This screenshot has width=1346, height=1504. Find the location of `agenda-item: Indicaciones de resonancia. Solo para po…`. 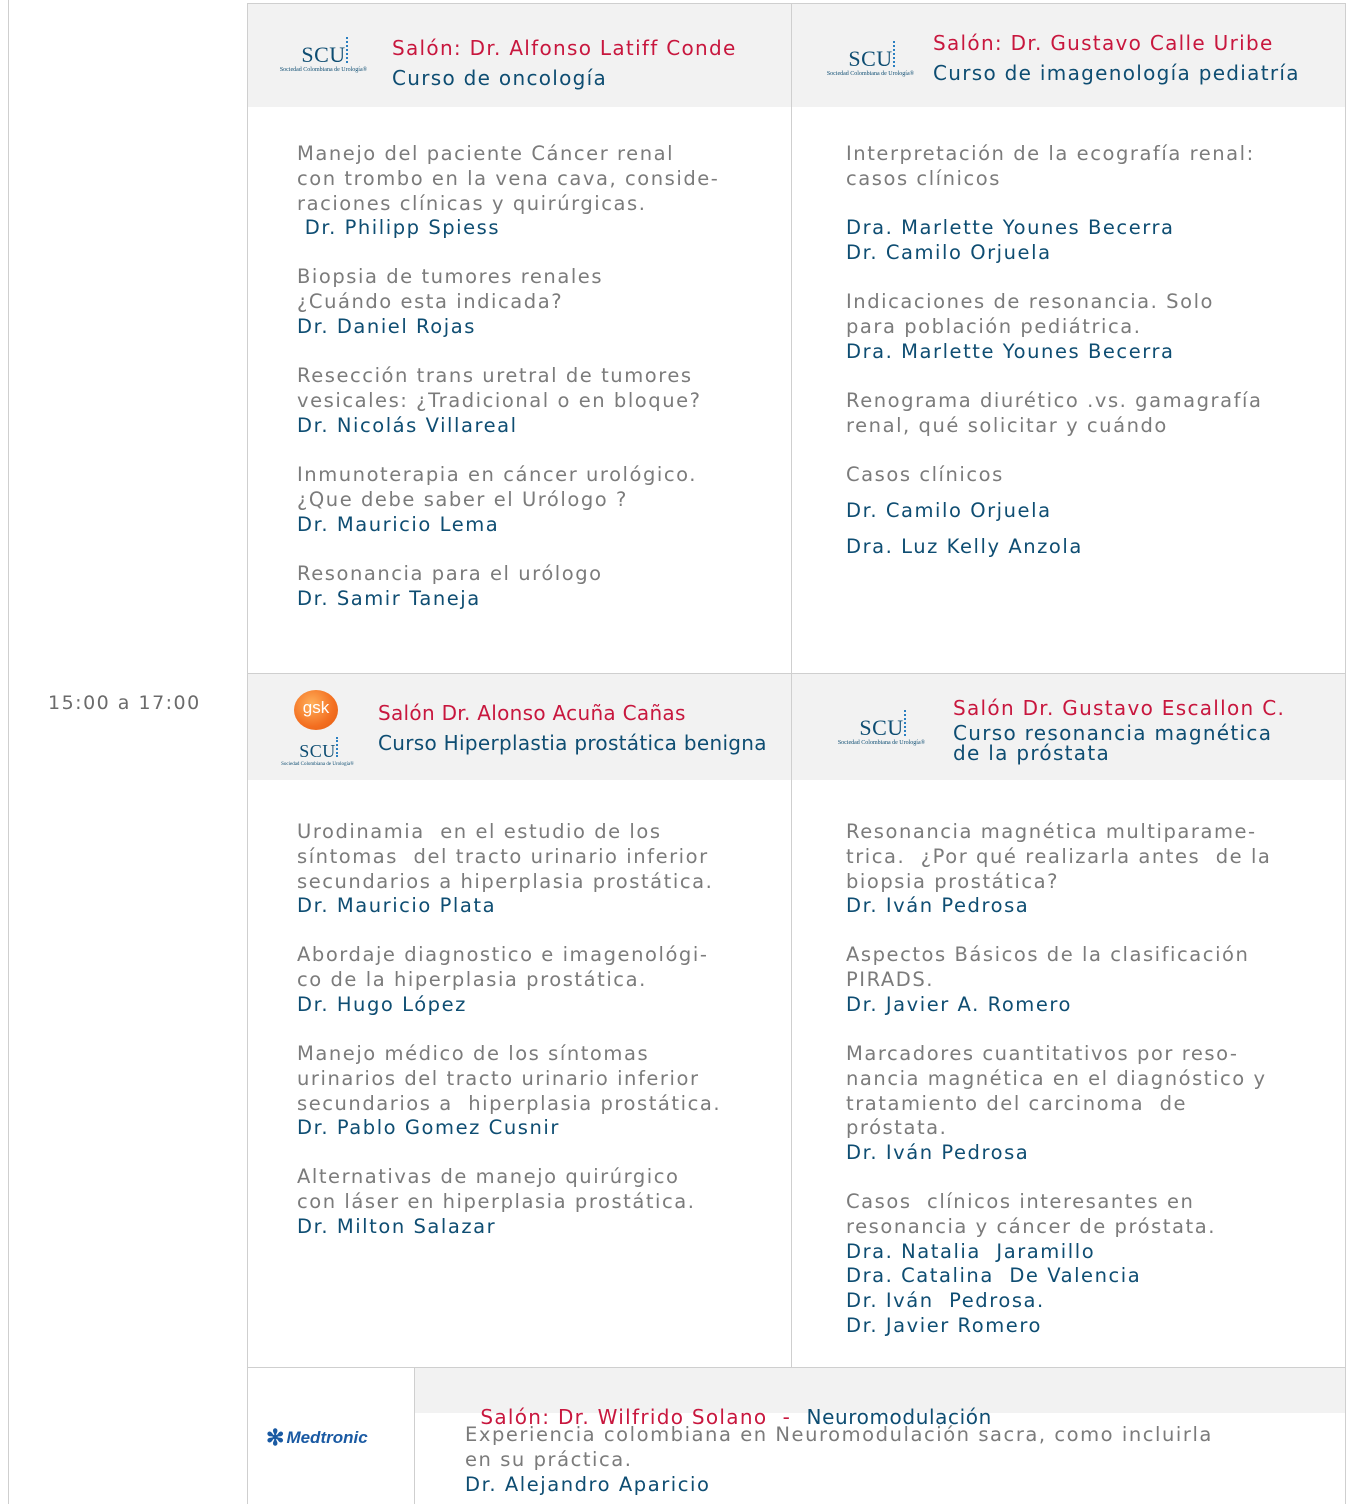

agenda-item: Indicaciones de resonancia. Solo para po… is located at coordinates (1030, 326).